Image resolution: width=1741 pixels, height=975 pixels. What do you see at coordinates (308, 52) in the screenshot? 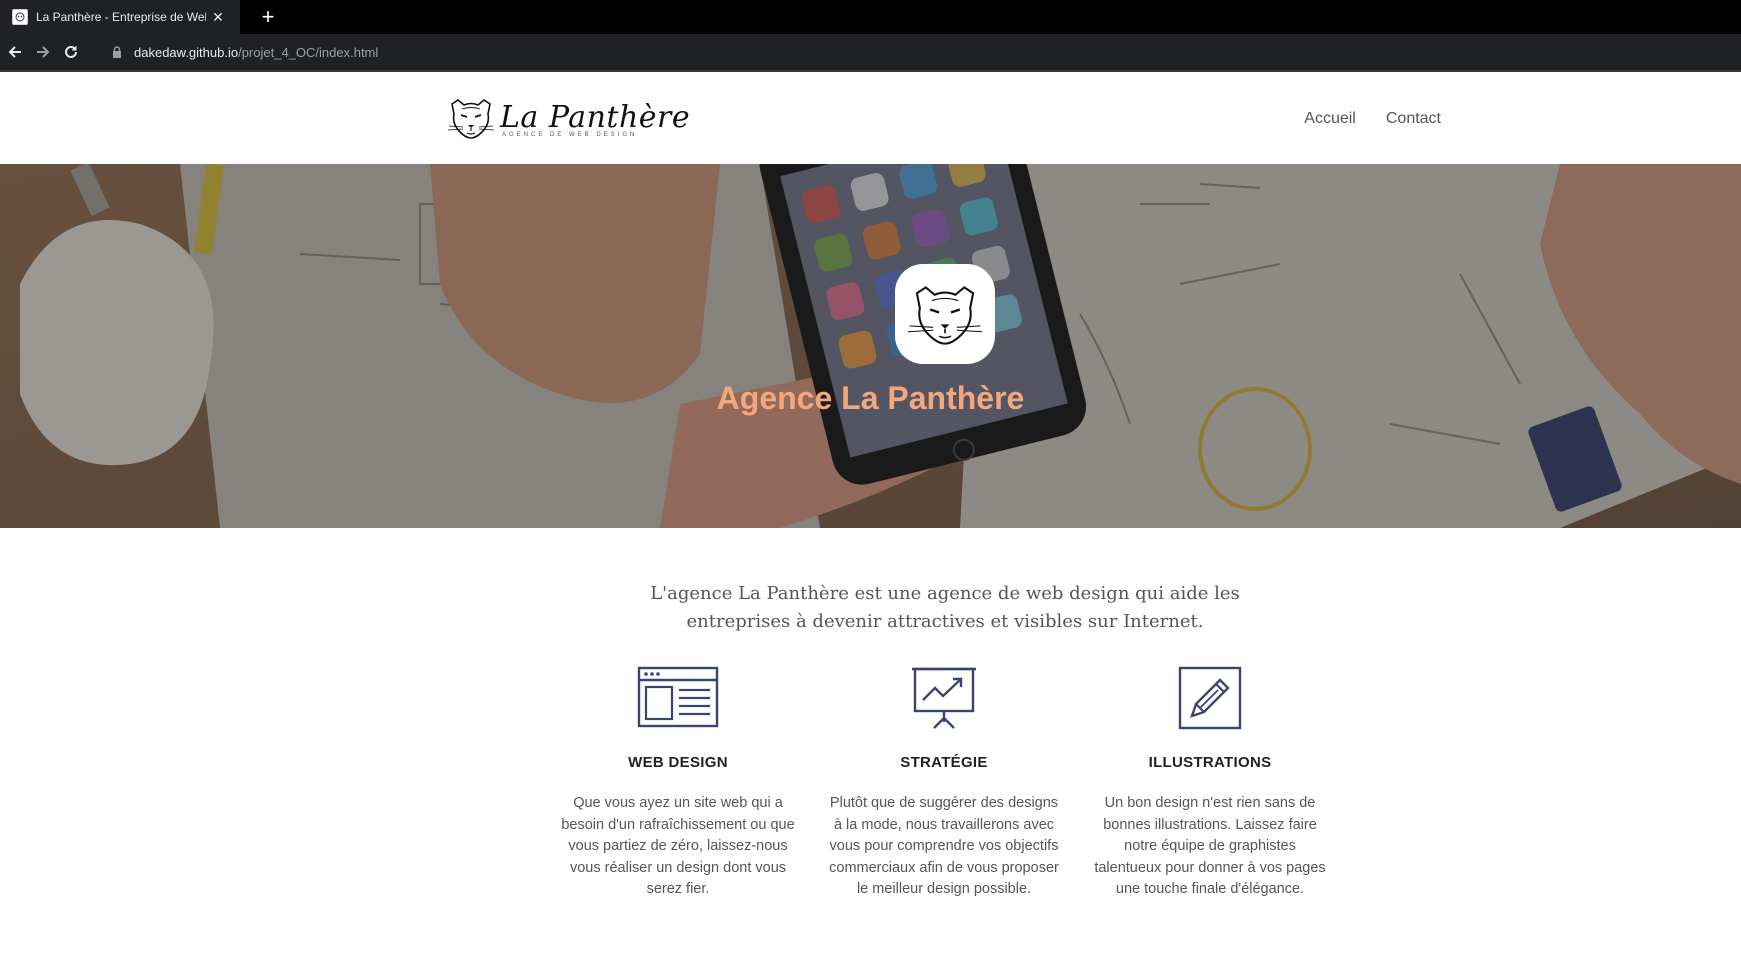
I see `url-path: /projet_4_OC/index.html` at bounding box center [308, 52].